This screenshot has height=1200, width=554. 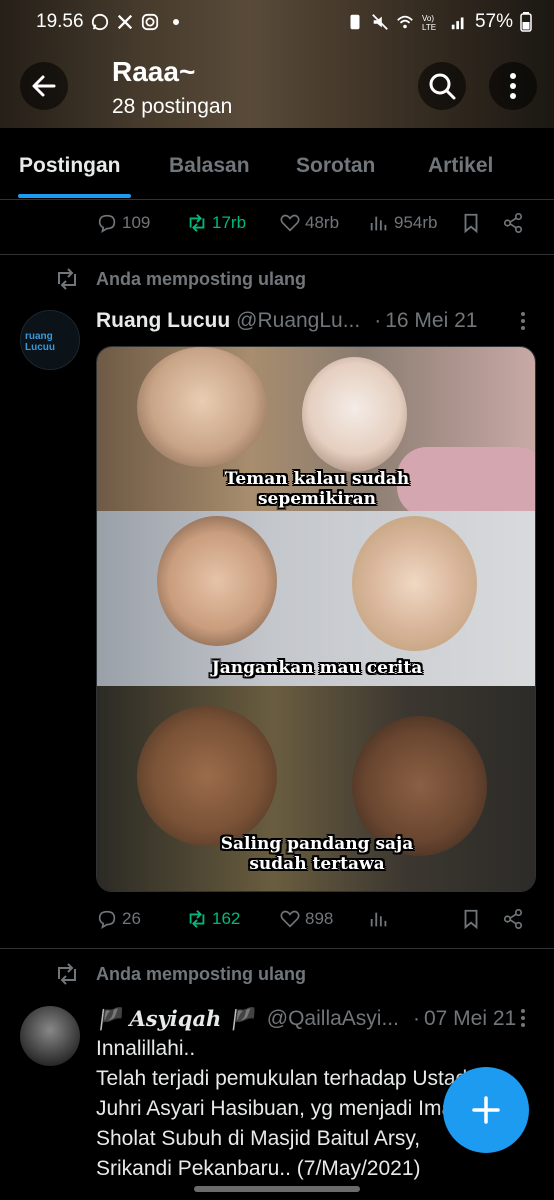 I want to click on post-actions: 26 162 898, so click(x=316, y=923).